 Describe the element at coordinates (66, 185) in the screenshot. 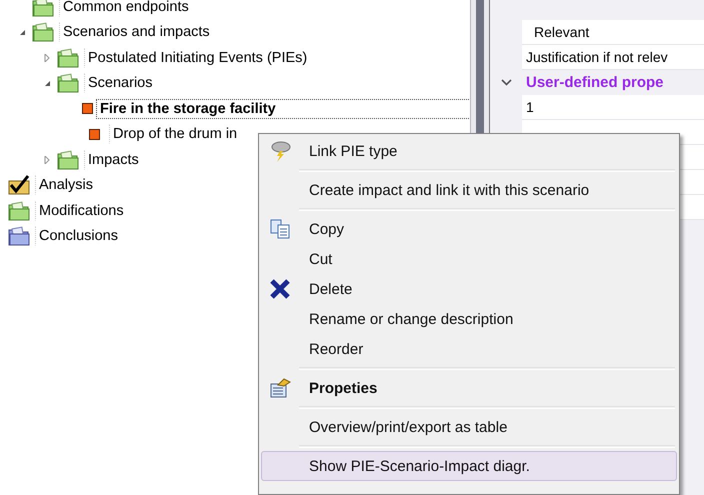

I see `tree-item: Analysis` at that location.